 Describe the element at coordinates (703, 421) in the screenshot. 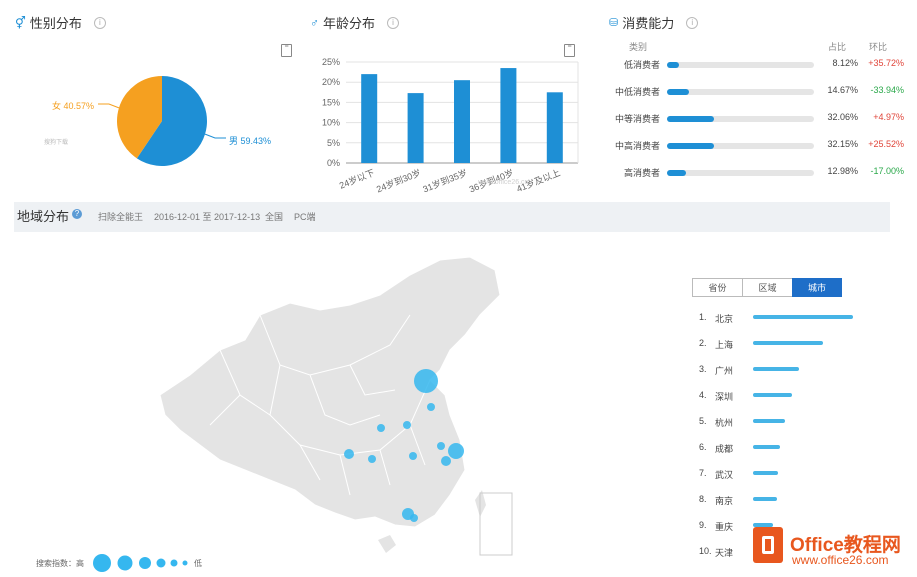

I see `ranking-number: 5.` at that location.